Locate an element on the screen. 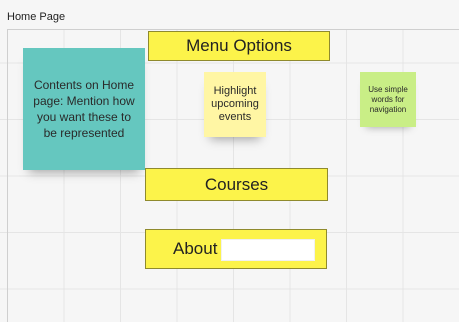 This screenshot has height=322, width=459. highlight-note-text: Highlight upcoming events is located at coordinates (235, 104).